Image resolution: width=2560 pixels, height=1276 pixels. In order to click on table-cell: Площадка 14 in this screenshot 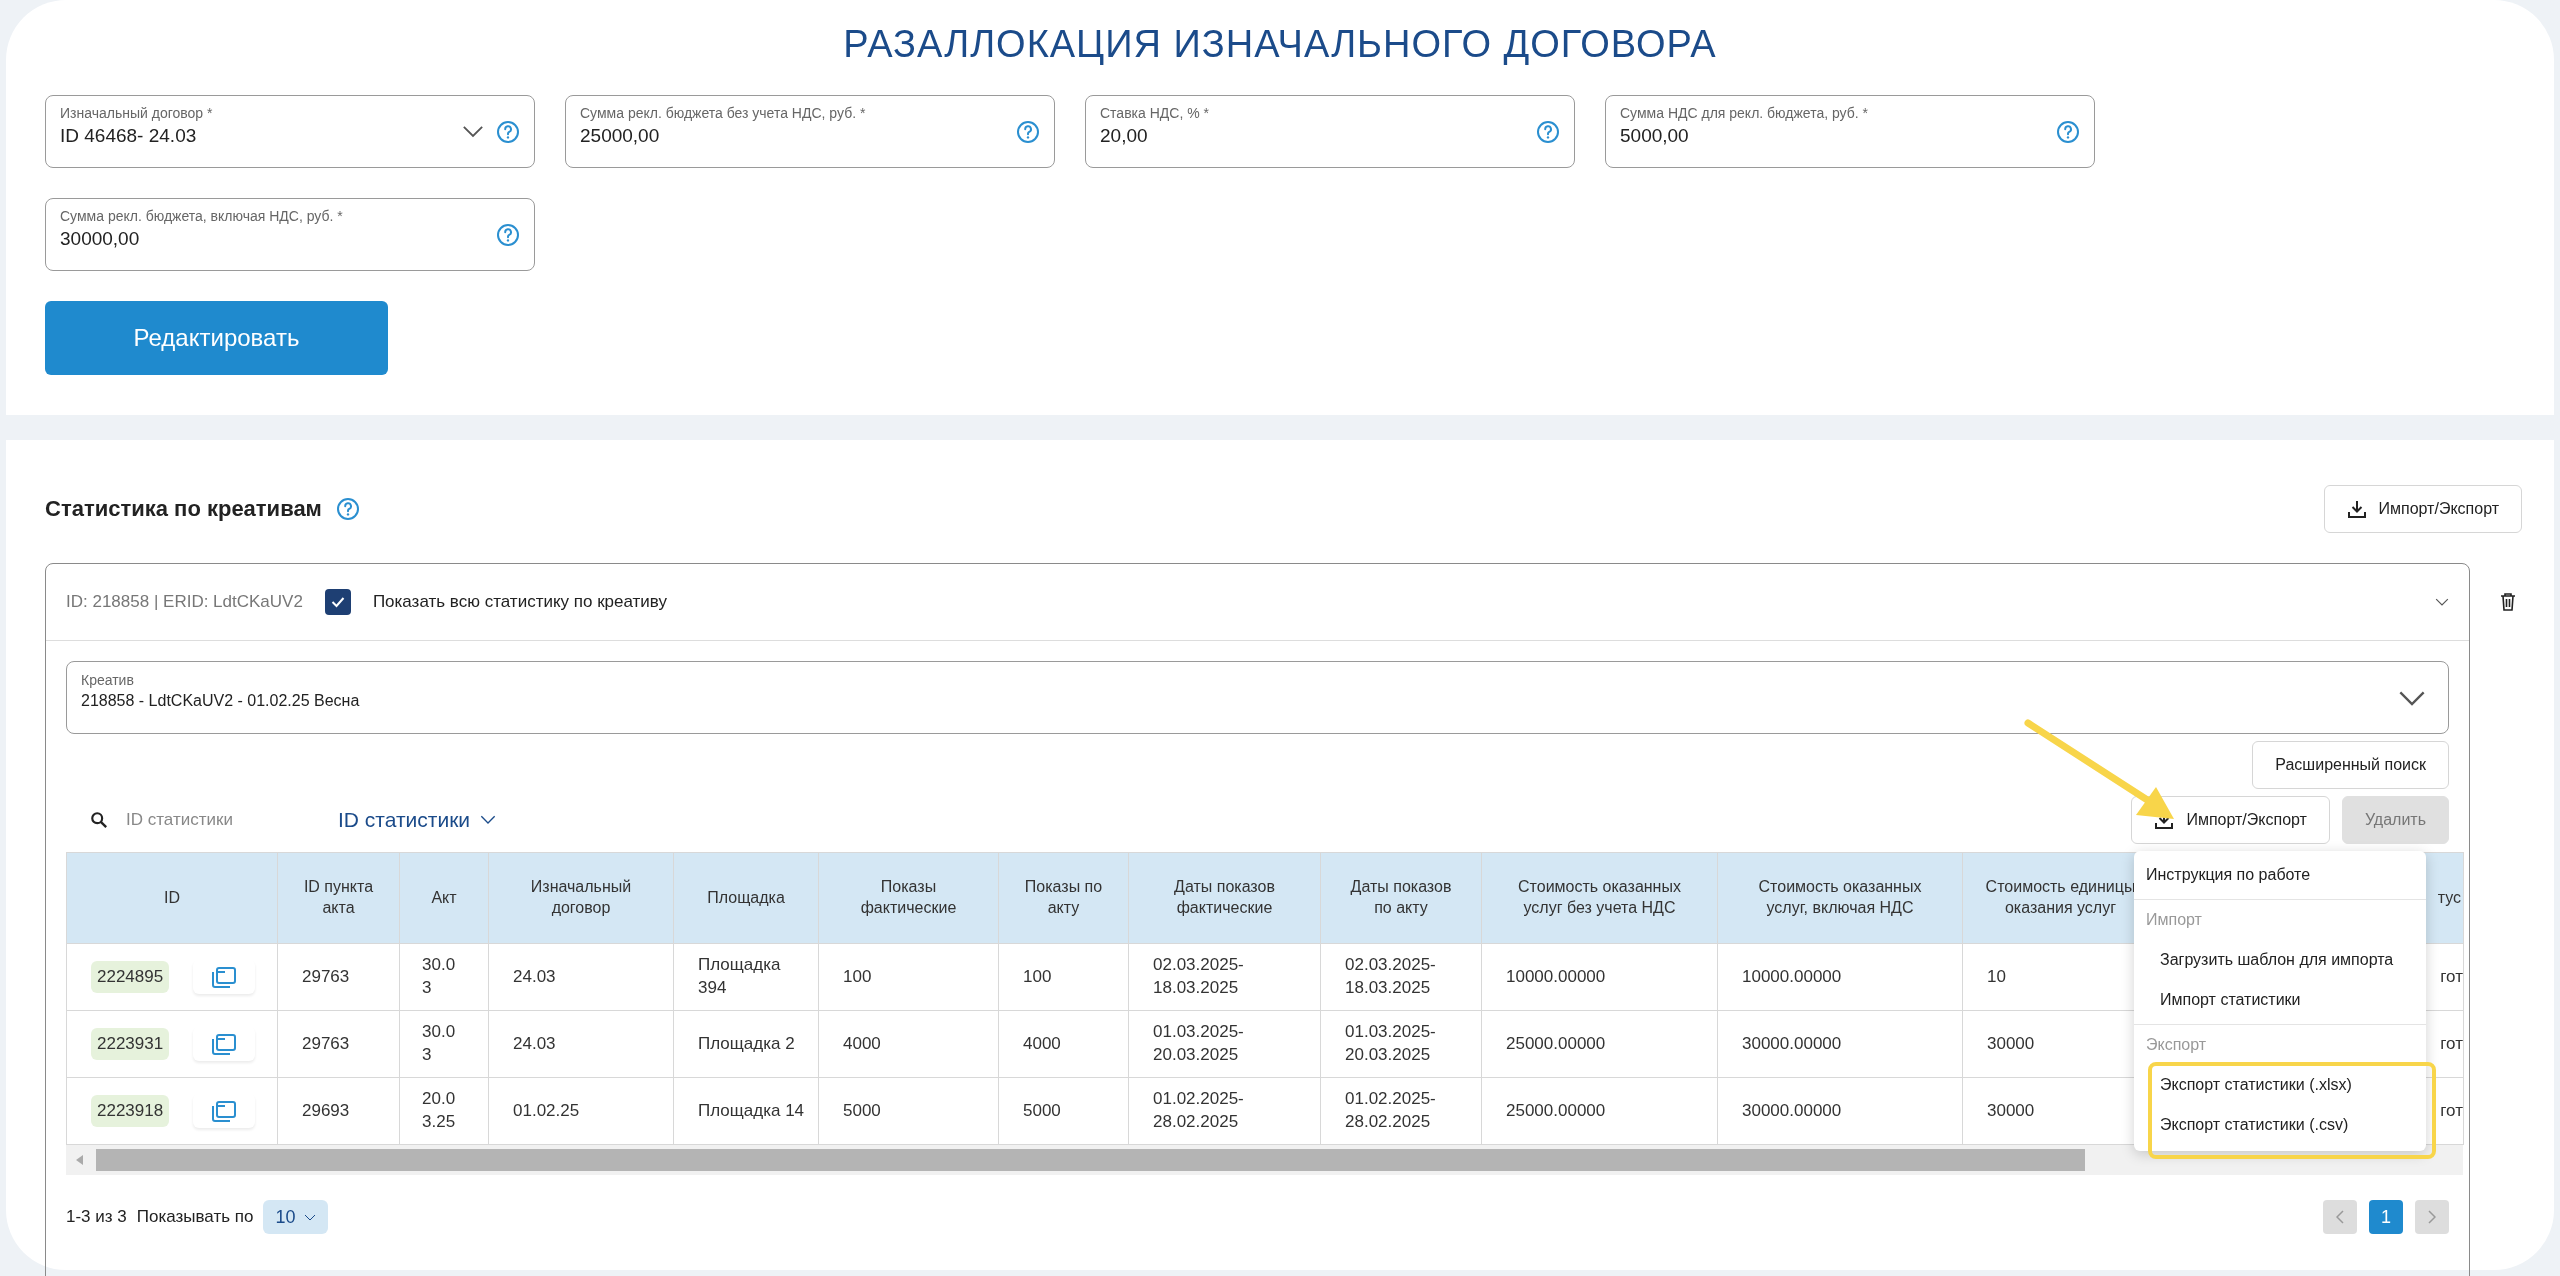, I will do `click(746, 1111)`.